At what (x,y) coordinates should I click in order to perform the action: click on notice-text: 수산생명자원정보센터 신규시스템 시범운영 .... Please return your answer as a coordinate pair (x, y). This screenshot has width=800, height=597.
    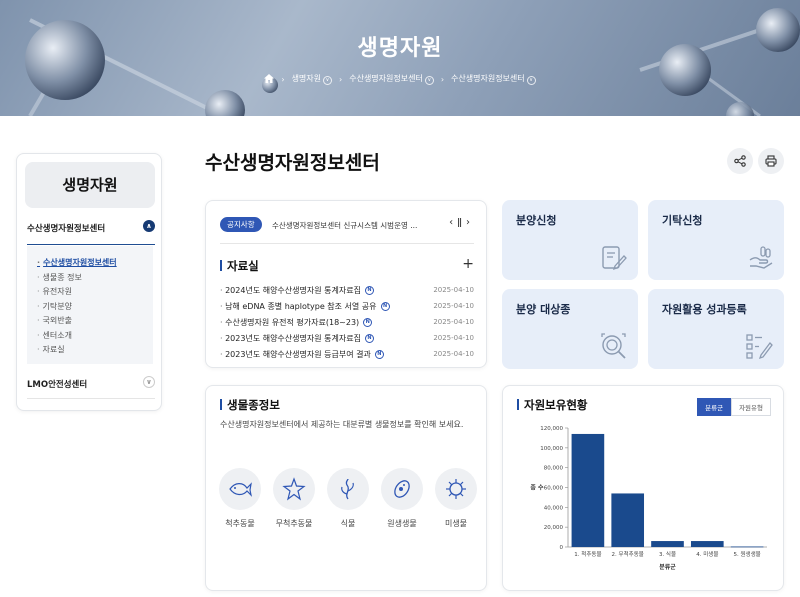
    Looking at the image, I should click on (352, 225).